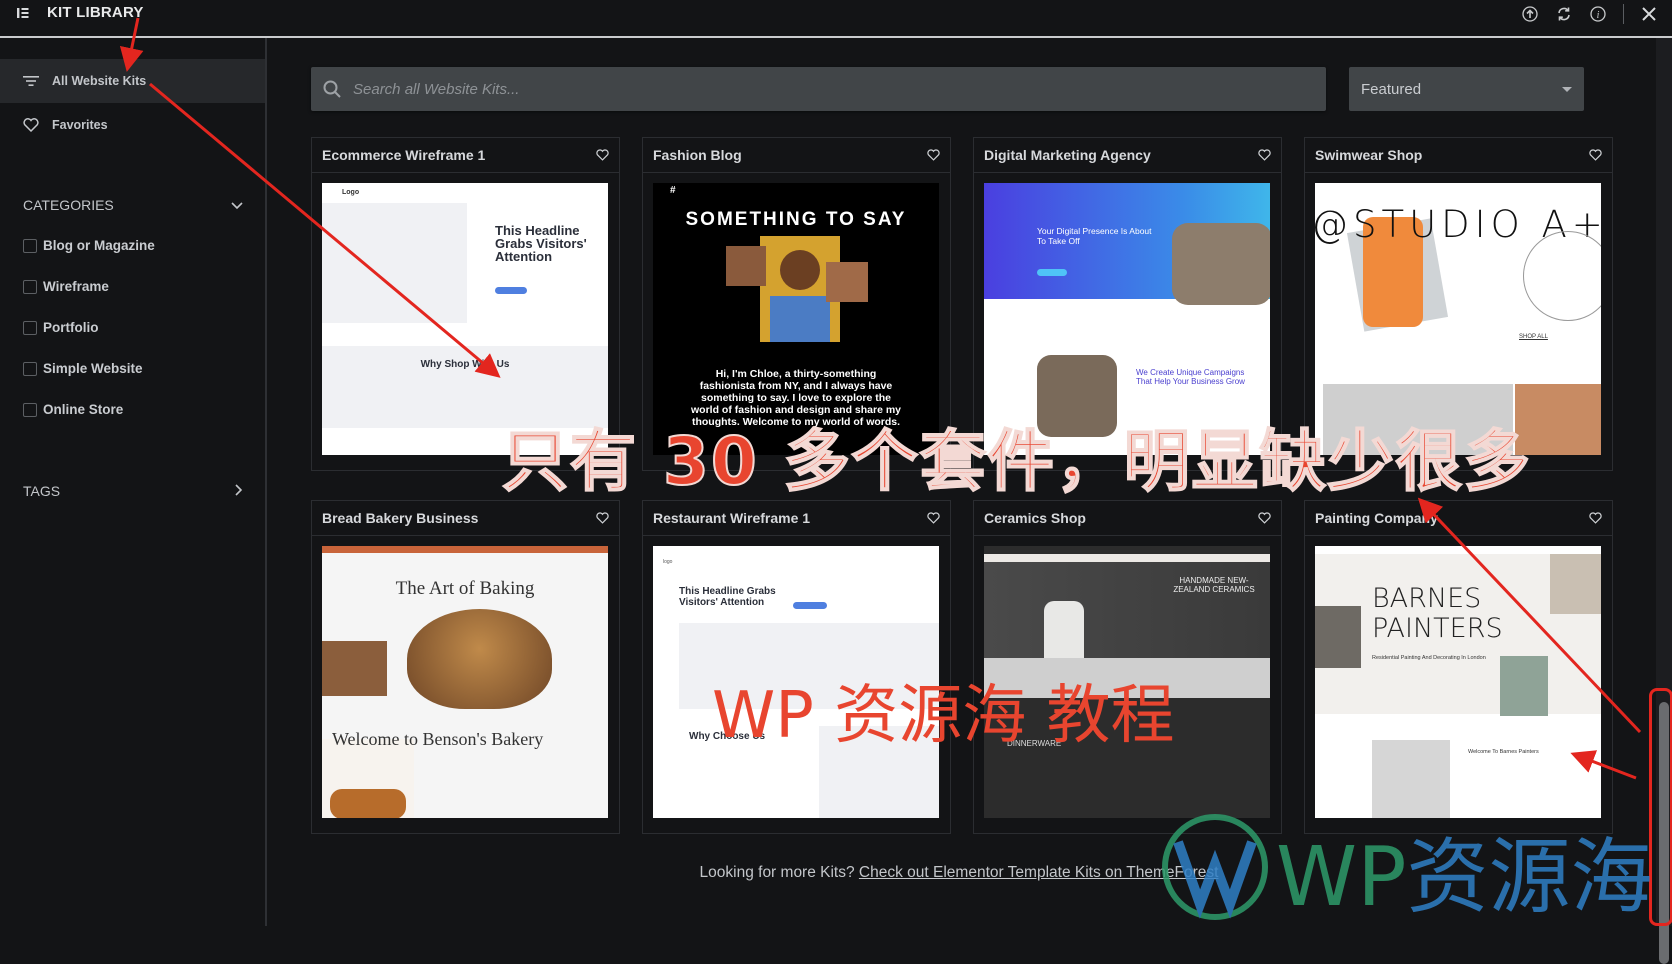 The width and height of the screenshot is (1672, 964). I want to click on category-checkbox-simple-website: Simple Website, so click(83, 368).